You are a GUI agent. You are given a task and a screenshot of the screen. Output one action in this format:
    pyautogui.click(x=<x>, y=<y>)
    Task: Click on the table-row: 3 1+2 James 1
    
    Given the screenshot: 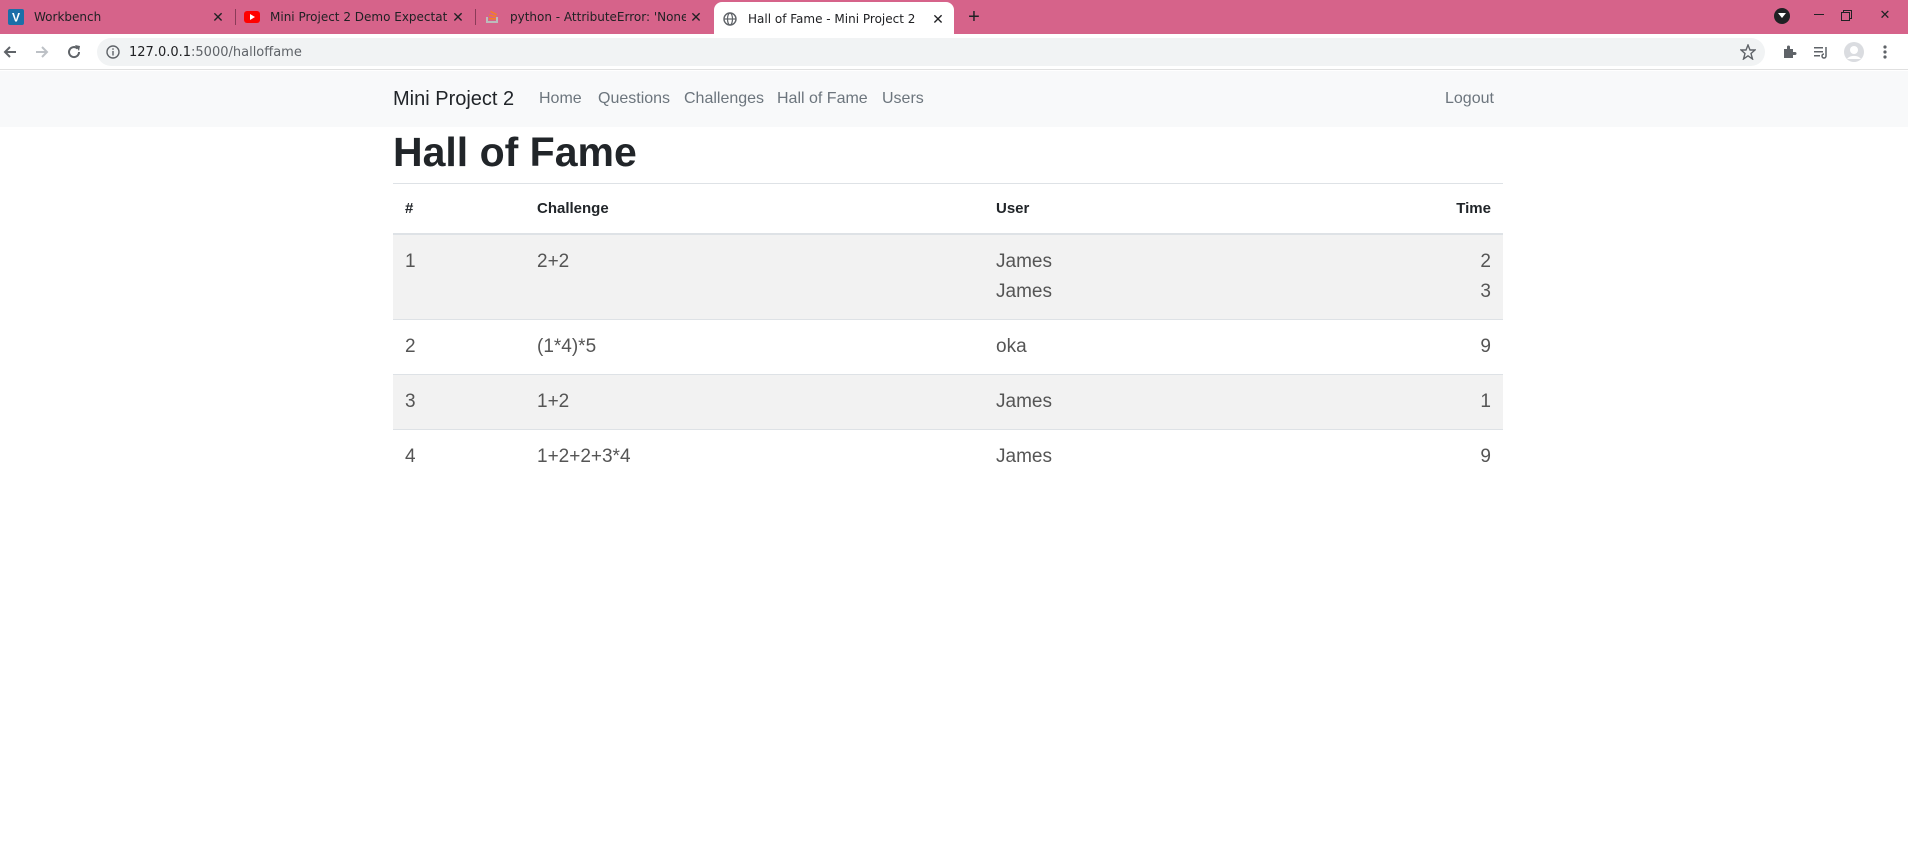 What is the action you would take?
    pyautogui.click(x=948, y=401)
    